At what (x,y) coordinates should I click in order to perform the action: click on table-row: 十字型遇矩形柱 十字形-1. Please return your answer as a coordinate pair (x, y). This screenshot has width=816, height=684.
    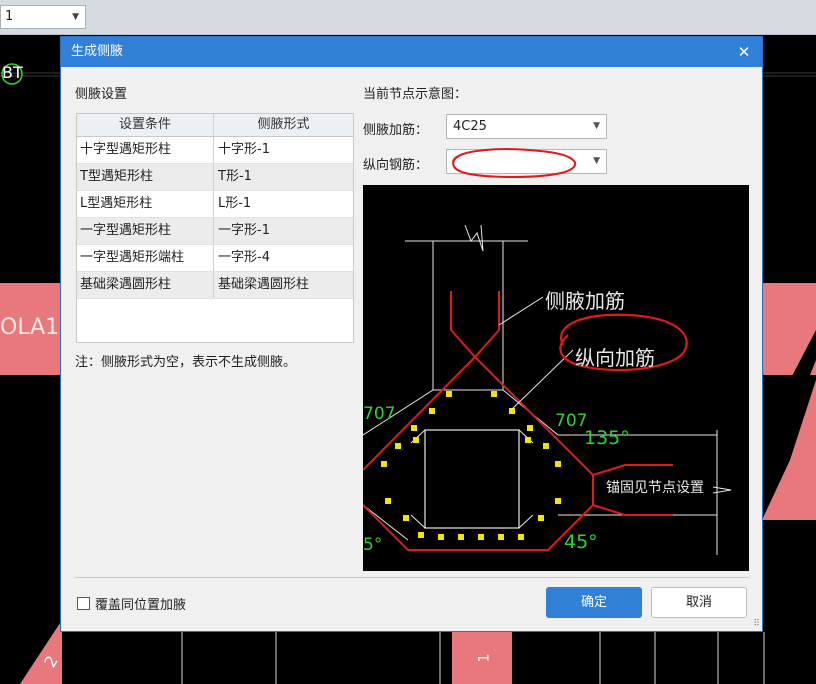
    Looking at the image, I should click on (215, 150).